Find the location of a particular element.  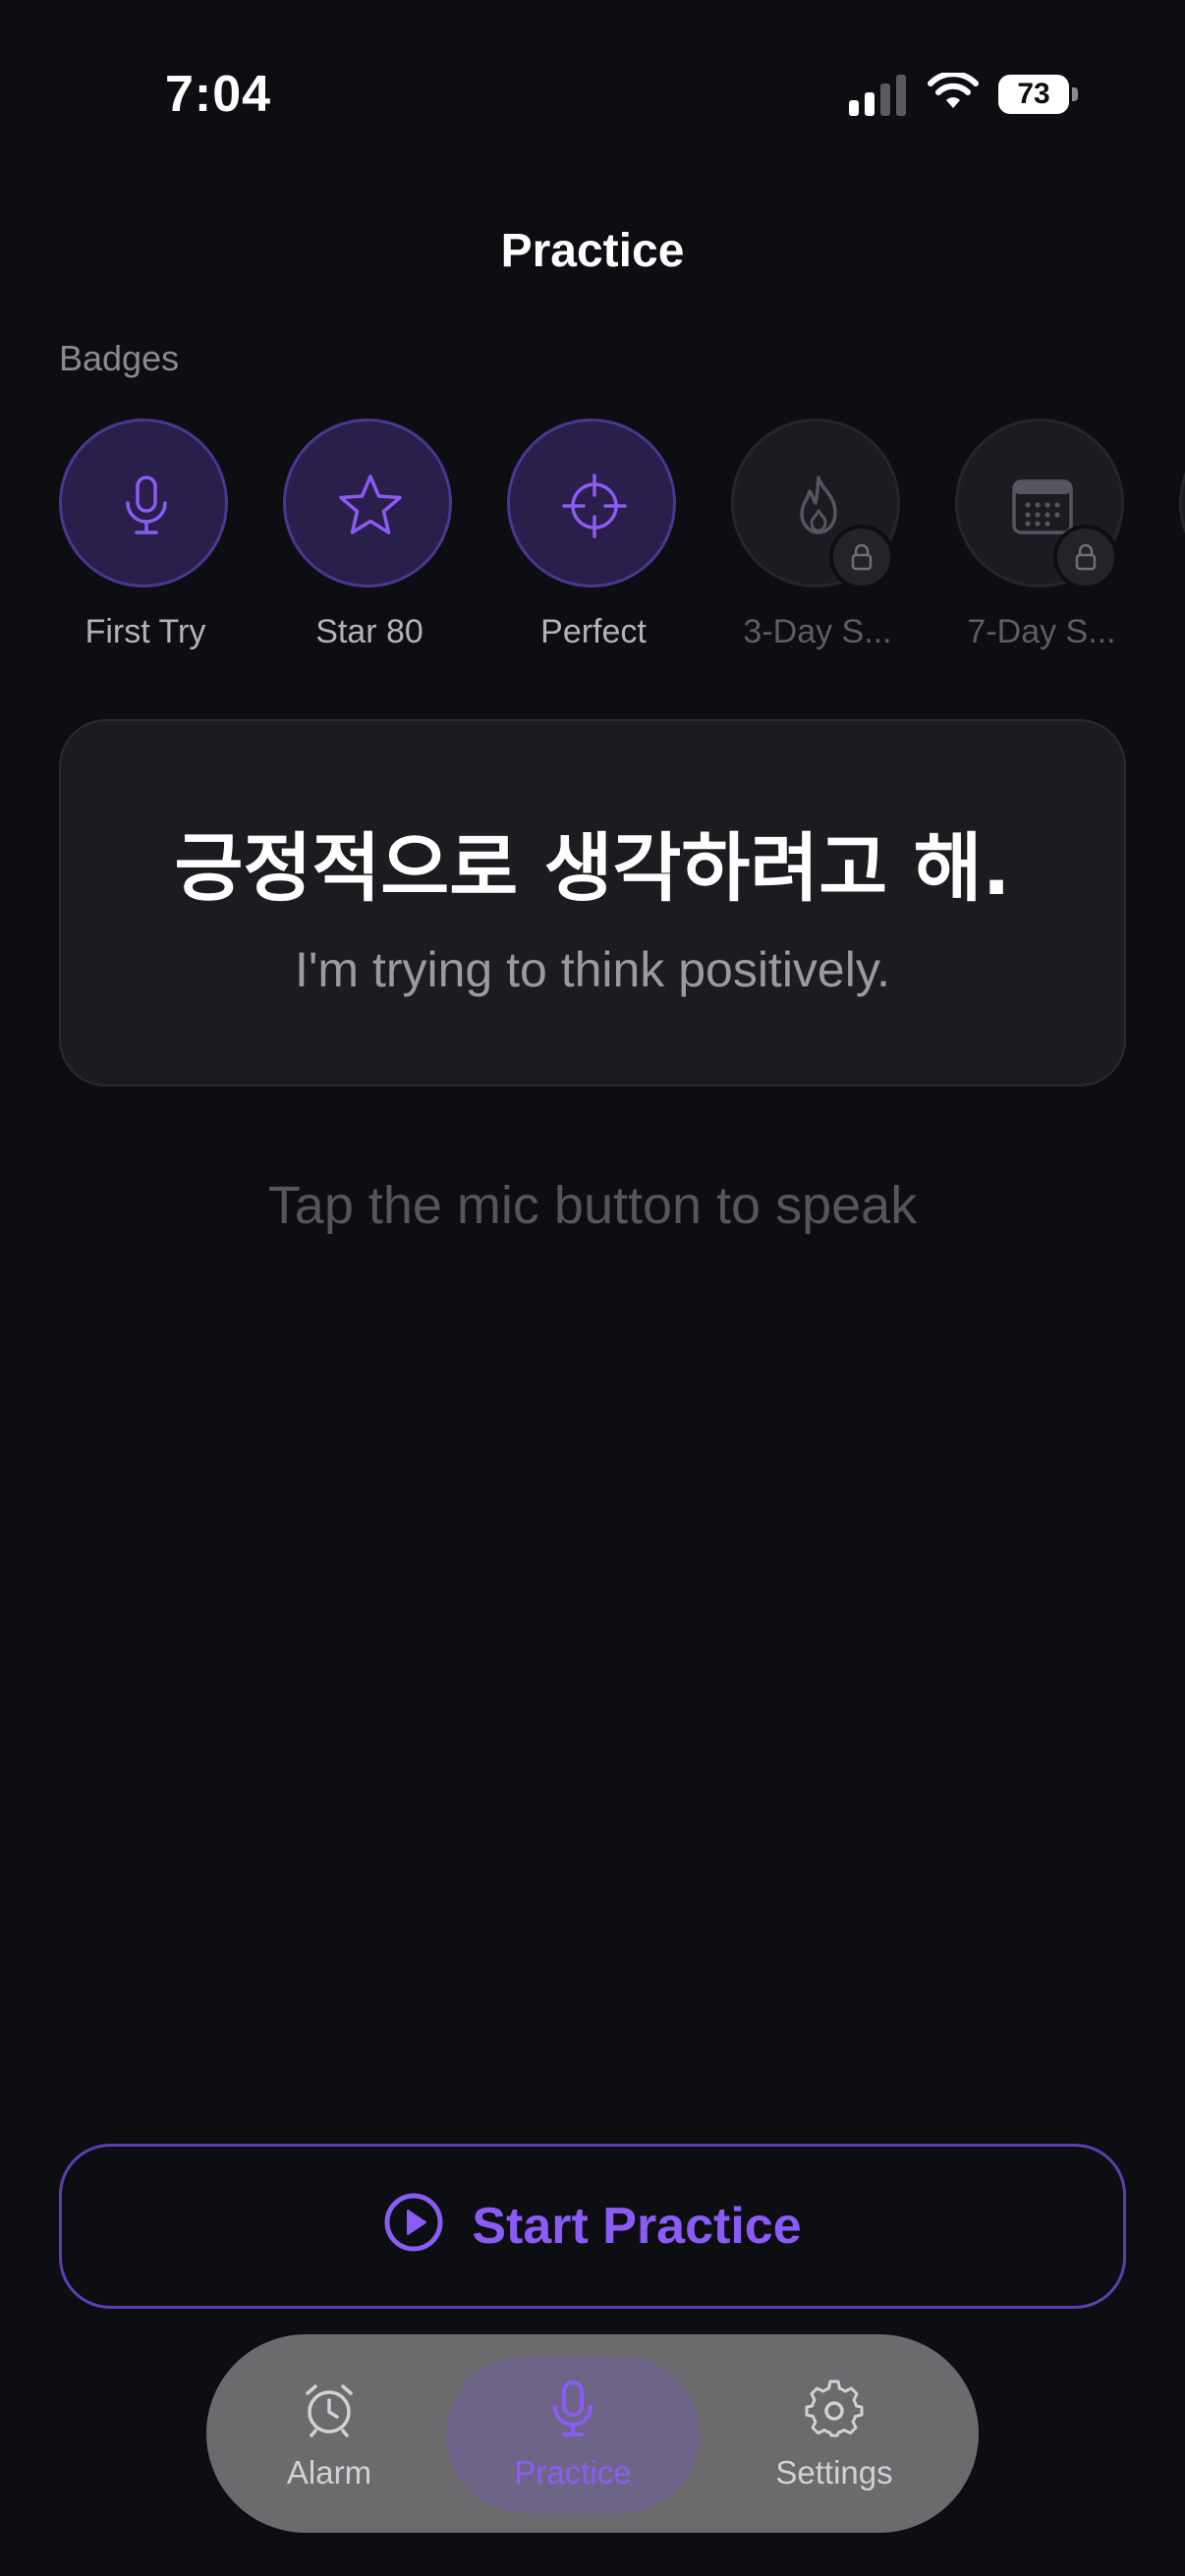

badge-label: First Try is located at coordinates (146, 631).